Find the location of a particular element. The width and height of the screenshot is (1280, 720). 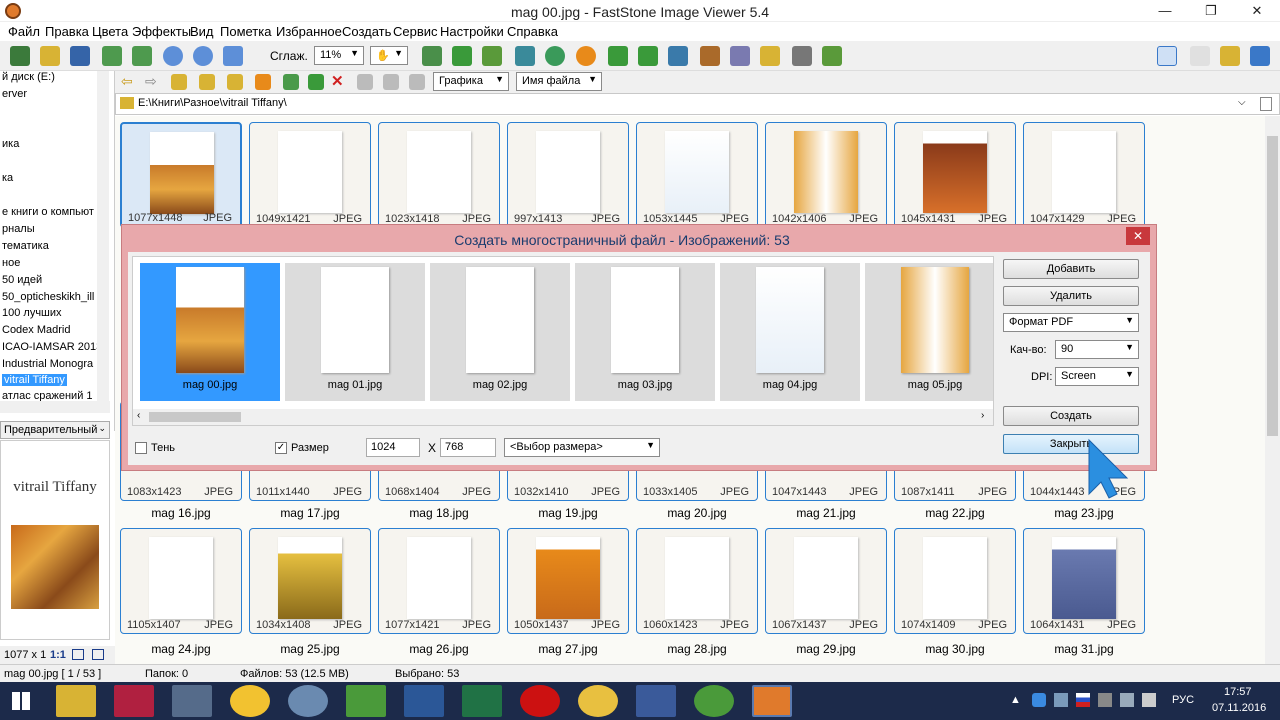

properties-icon is located at coordinates (832, 56).